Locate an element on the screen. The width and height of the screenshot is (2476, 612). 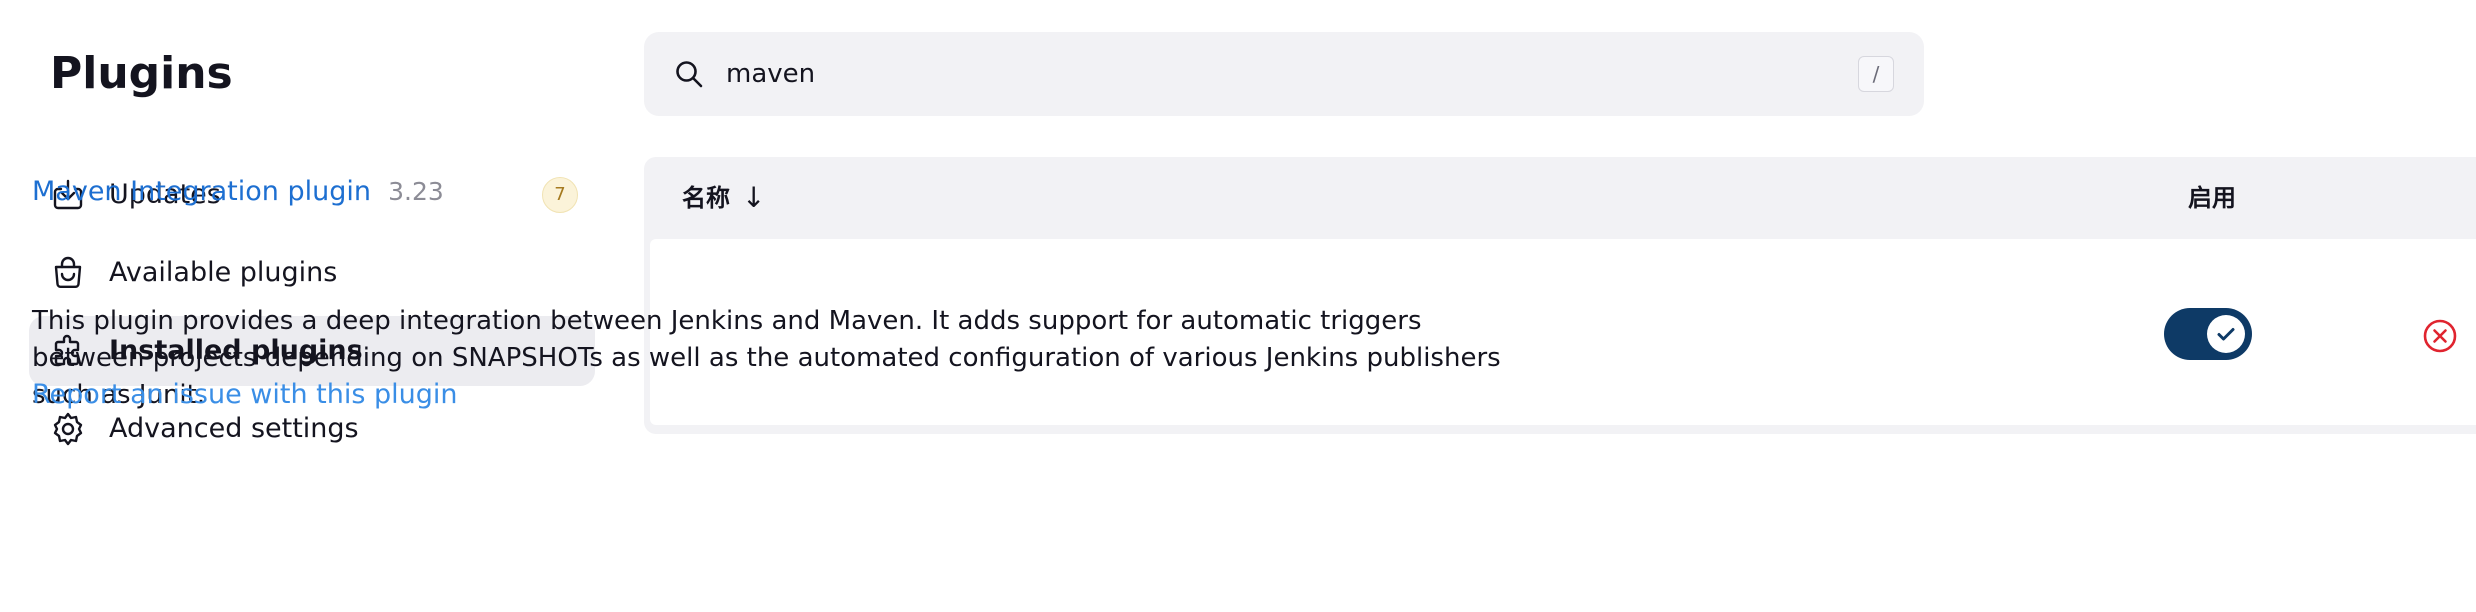
column-header-name: 名称 ↓ is located at coordinates (723, 198).